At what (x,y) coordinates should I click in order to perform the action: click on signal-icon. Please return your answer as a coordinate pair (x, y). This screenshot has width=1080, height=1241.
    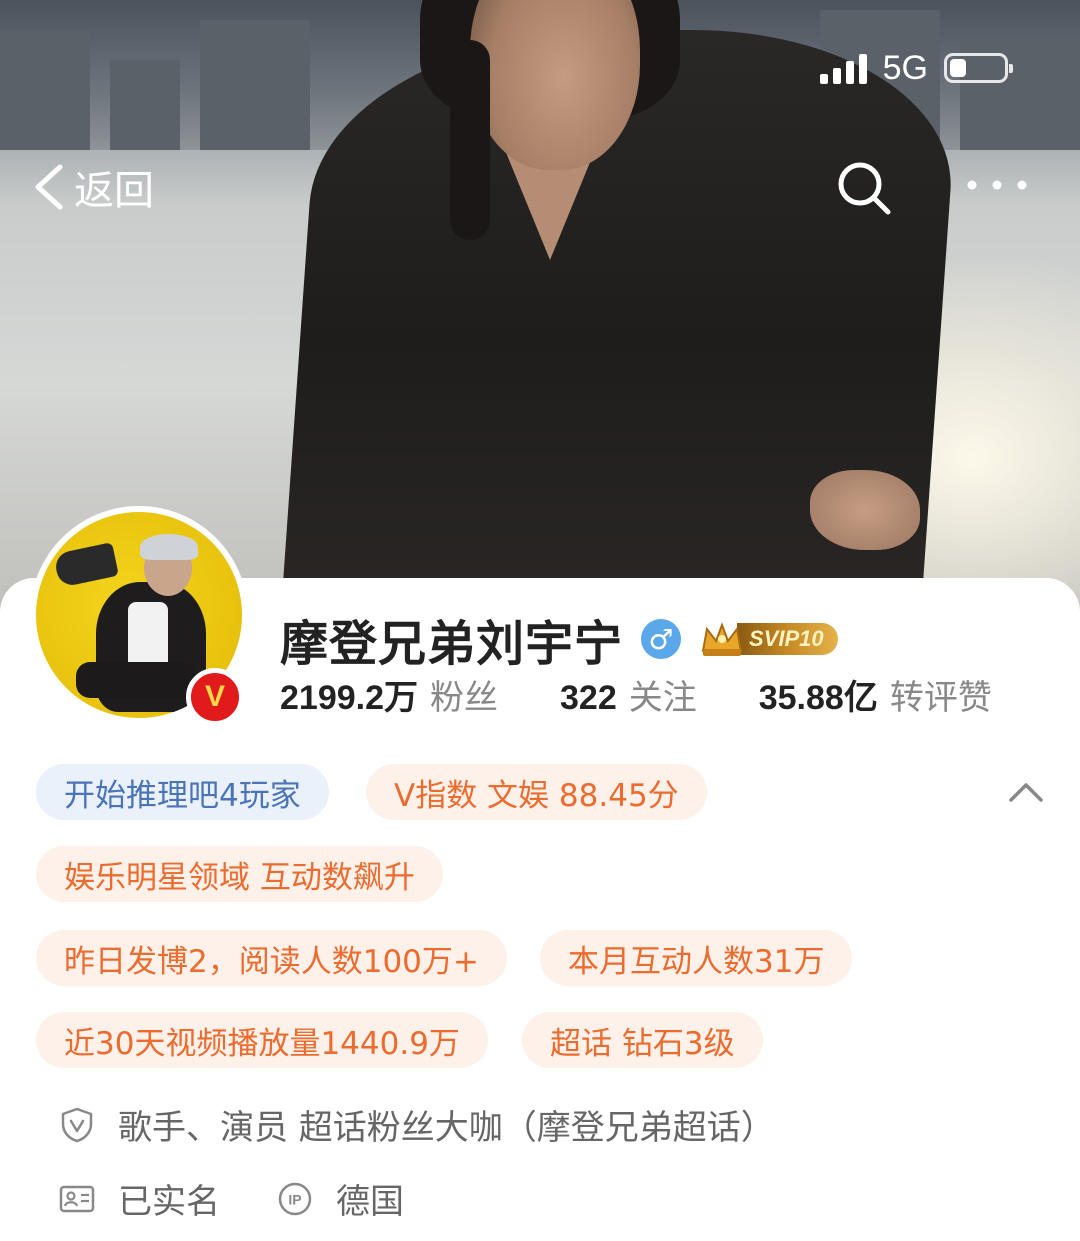
    Looking at the image, I should click on (843, 68).